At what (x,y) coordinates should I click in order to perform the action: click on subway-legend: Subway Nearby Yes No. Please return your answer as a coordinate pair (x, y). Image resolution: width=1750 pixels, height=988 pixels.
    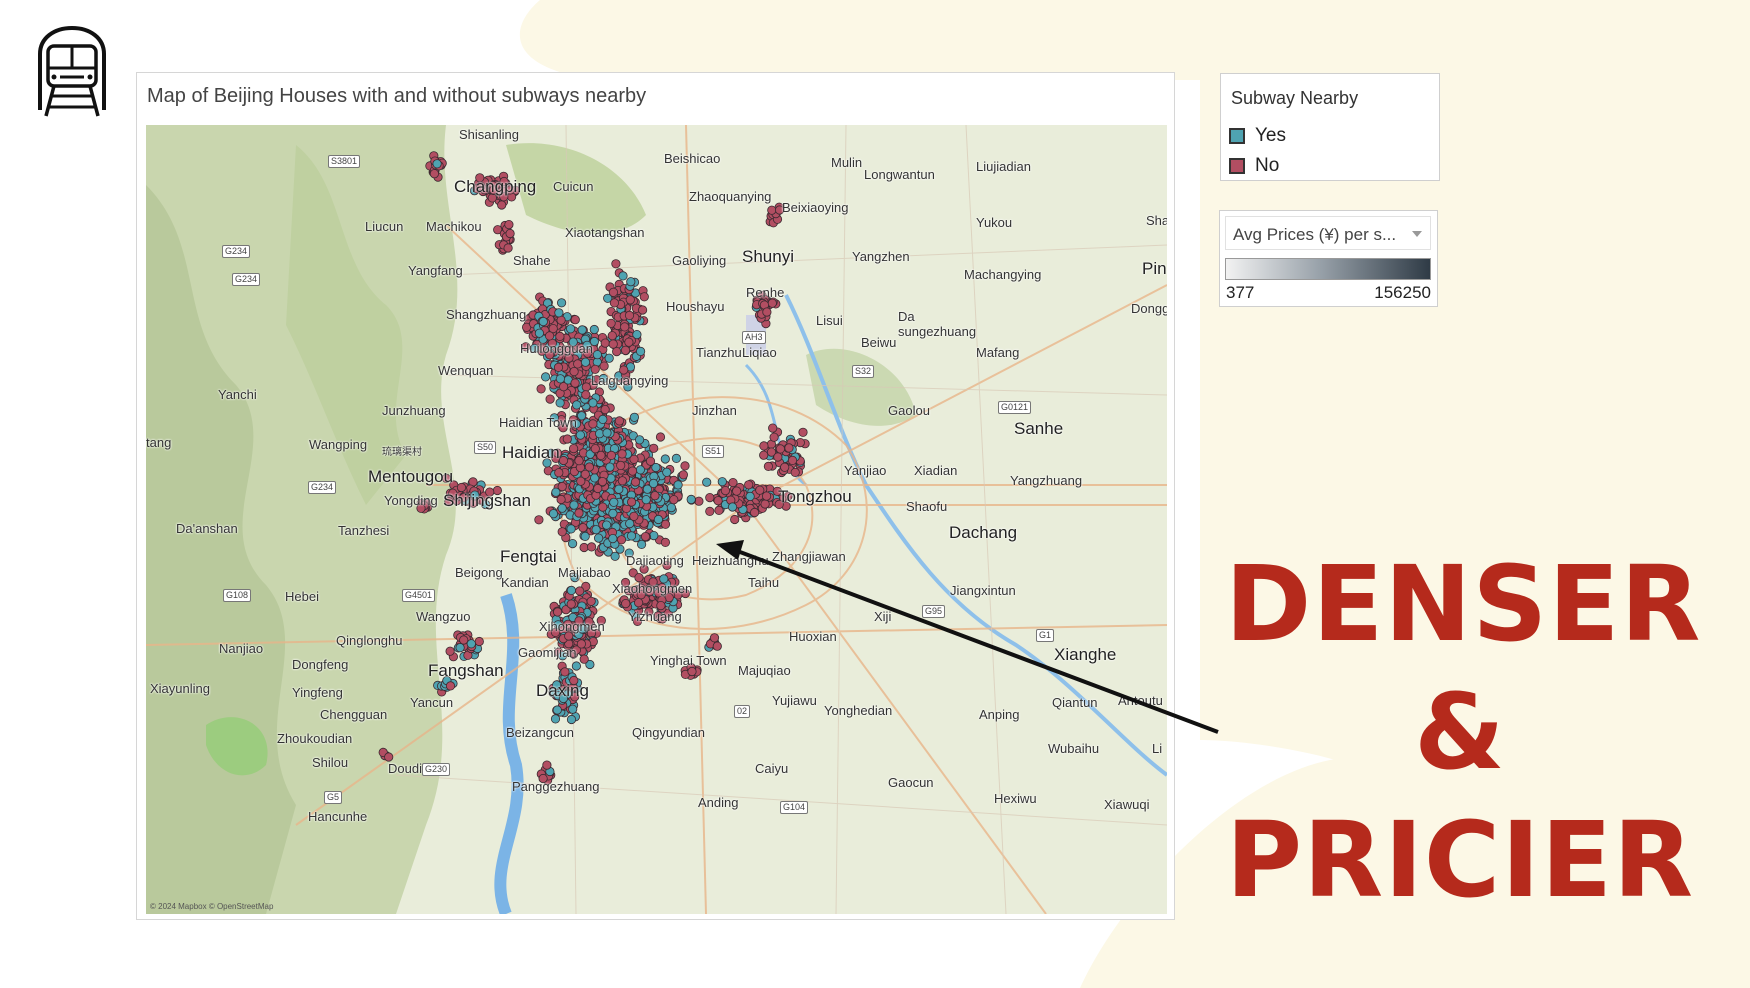
    Looking at the image, I should click on (1330, 127).